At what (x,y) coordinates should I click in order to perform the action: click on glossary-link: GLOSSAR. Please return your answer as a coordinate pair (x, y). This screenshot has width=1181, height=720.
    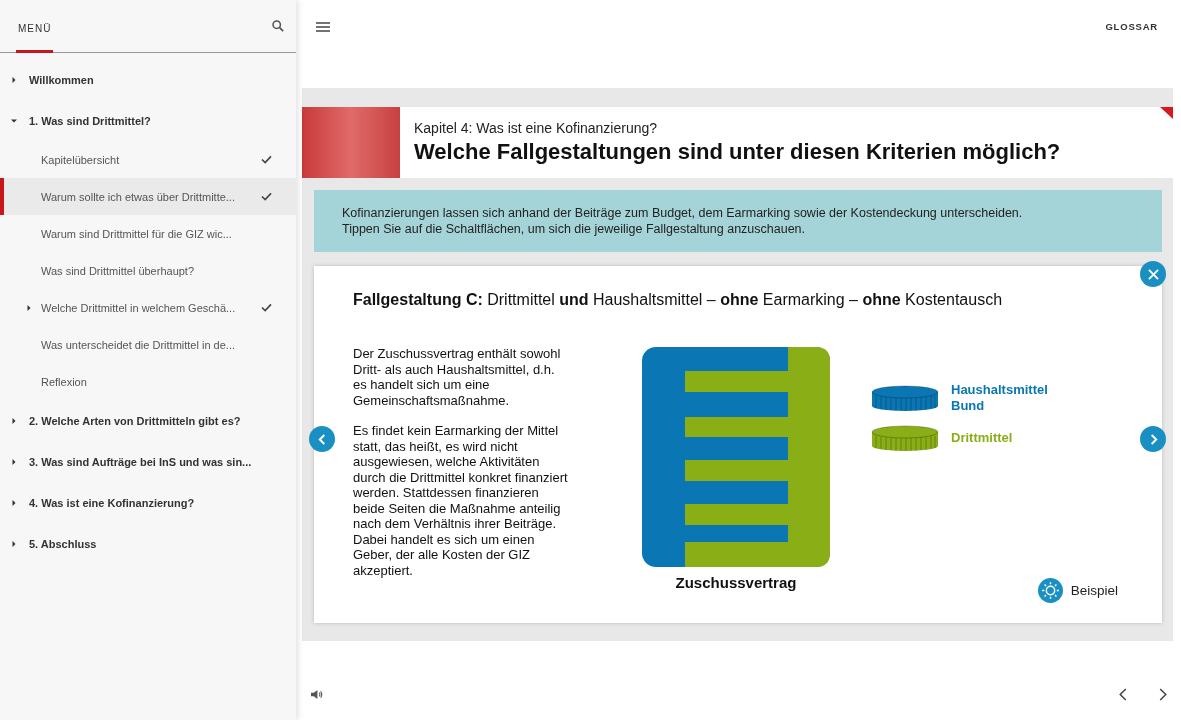
    Looking at the image, I should click on (1131, 26).